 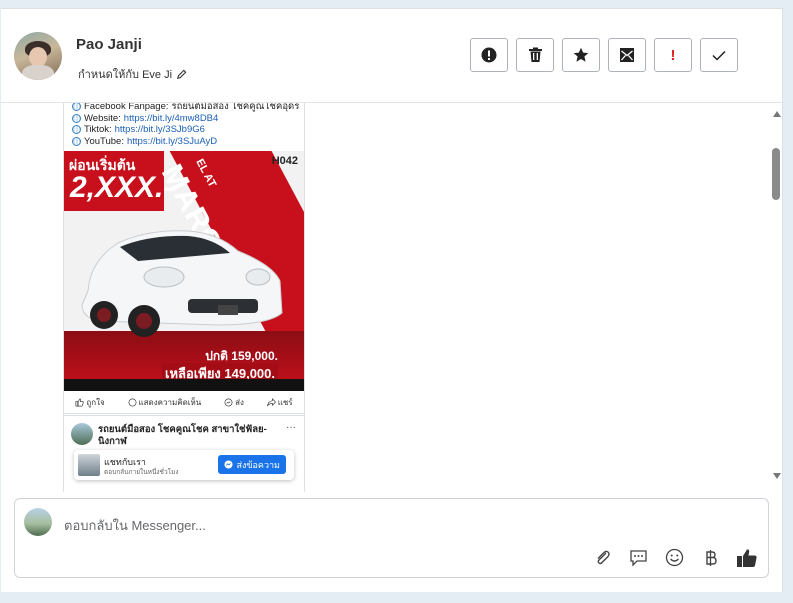 What do you see at coordinates (776, 174) in the screenshot?
I see `scrollbar-thumb` at bounding box center [776, 174].